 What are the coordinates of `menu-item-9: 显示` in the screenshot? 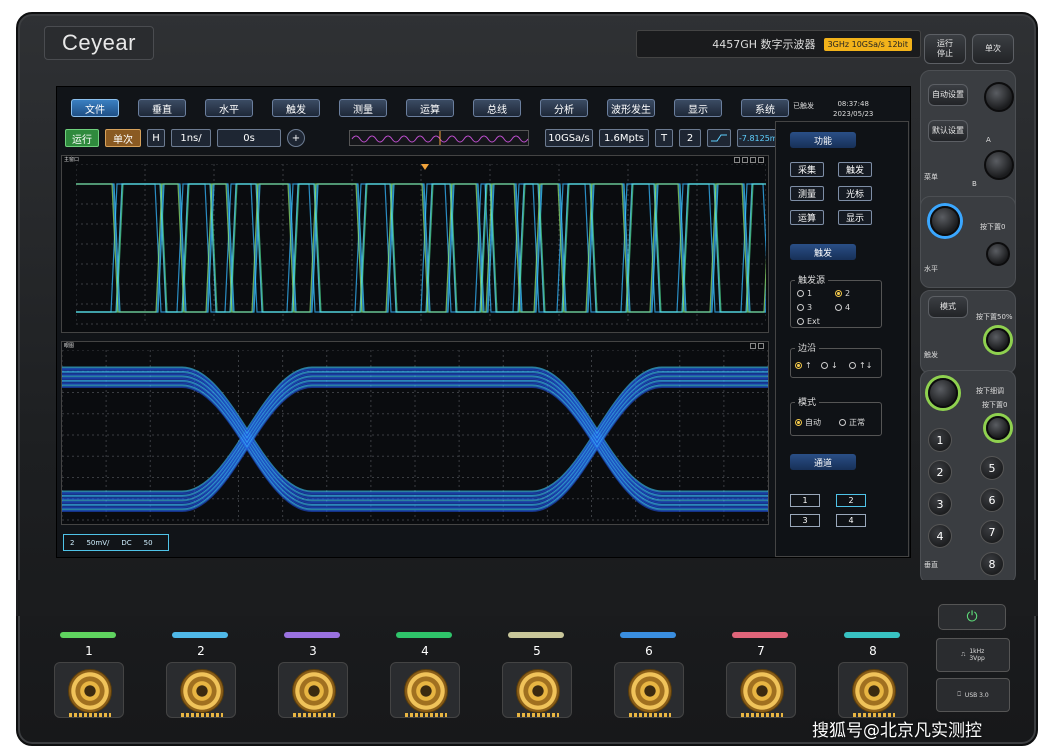 It's located at (698, 108).